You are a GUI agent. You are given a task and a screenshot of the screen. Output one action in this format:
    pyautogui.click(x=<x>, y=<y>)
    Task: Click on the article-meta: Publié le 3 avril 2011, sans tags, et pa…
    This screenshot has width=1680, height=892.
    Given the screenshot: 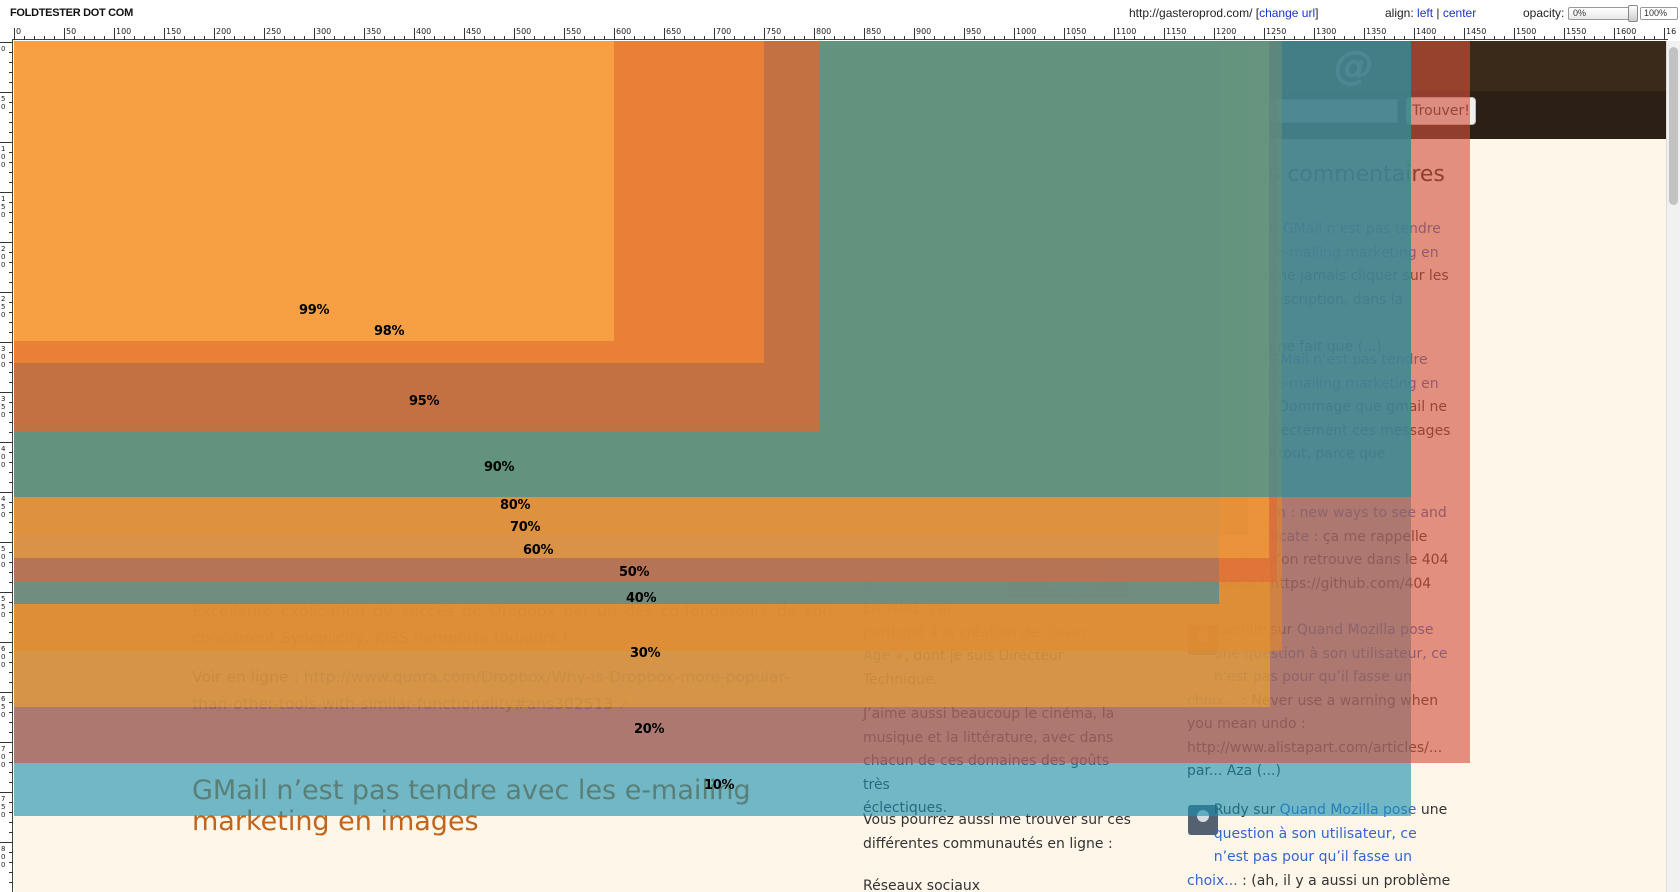 What is the action you would take?
    pyautogui.click(x=376, y=573)
    